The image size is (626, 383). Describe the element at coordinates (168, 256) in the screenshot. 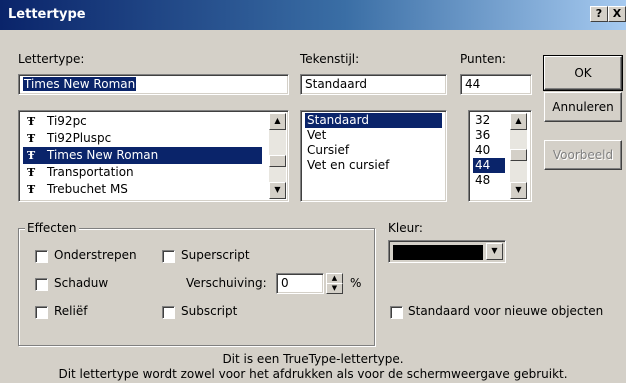

I see `superscript-checkbox` at that location.